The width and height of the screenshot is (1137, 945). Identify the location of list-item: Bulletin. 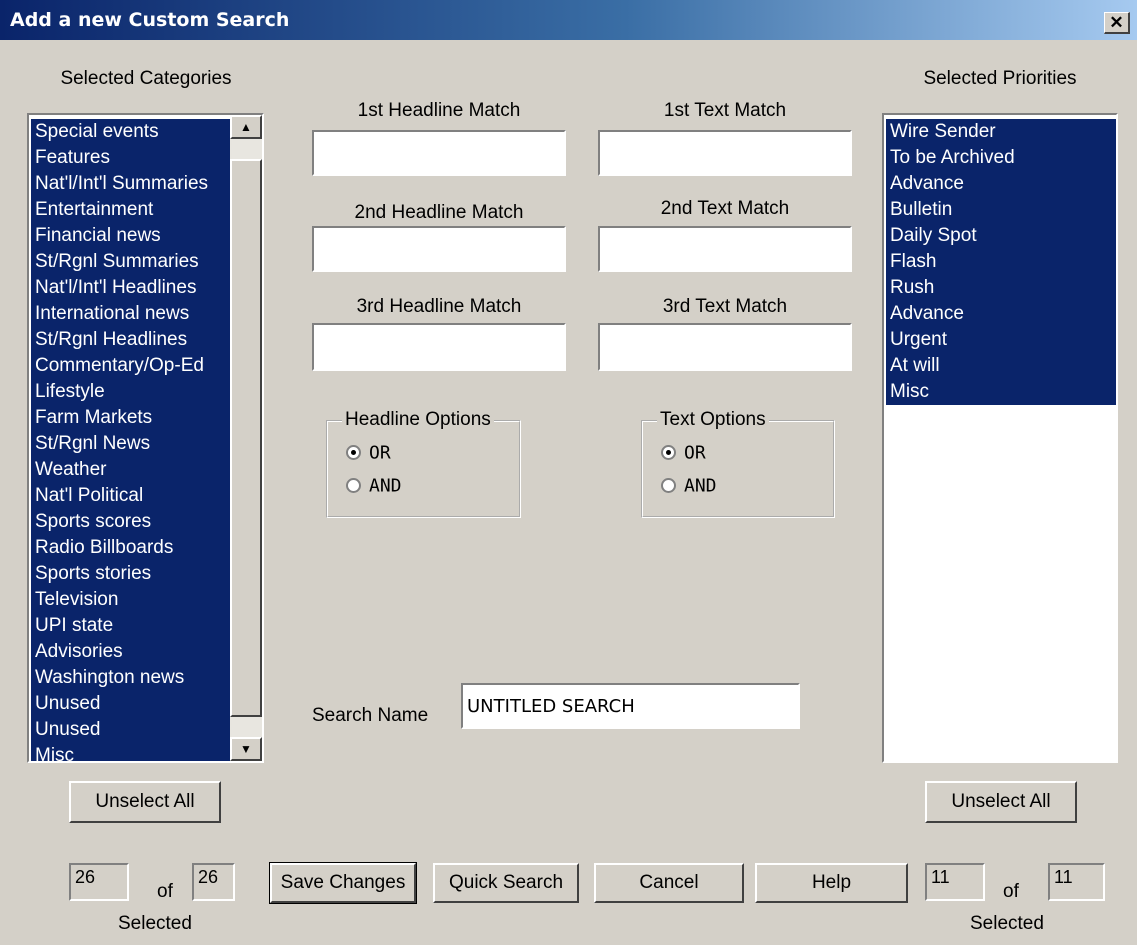
(1001, 210).